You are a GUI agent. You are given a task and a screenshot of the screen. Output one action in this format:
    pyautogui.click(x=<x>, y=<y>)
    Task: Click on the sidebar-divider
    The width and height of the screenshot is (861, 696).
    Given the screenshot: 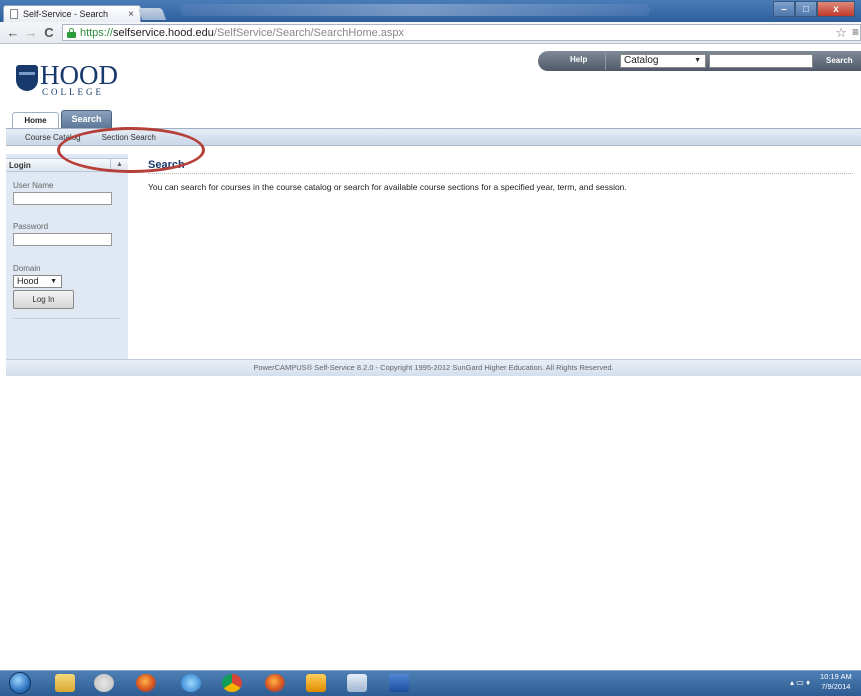 What is the action you would take?
    pyautogui.click(x=67, y=318)
    